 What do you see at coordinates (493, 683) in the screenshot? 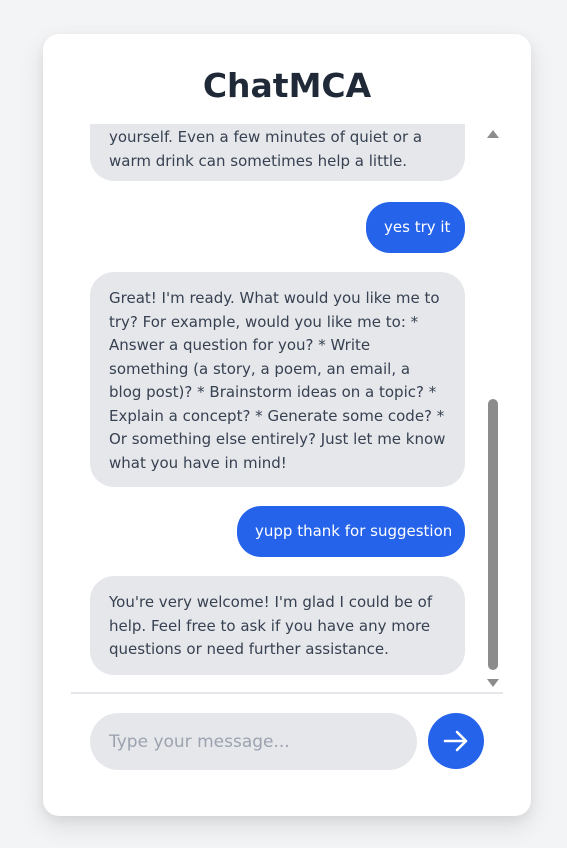
I see `scroll-down-arrow-icon` at bounding box center [493, 683].